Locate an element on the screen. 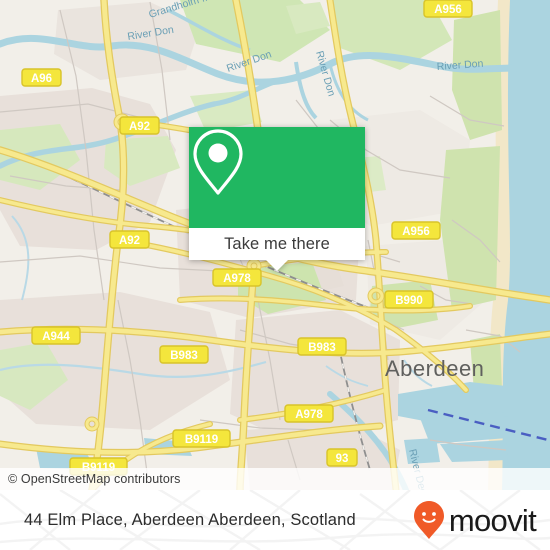 The height and width of the screenshot is (550, 550). popup-cta-label: Take me there is located at coordinates (277, 243).